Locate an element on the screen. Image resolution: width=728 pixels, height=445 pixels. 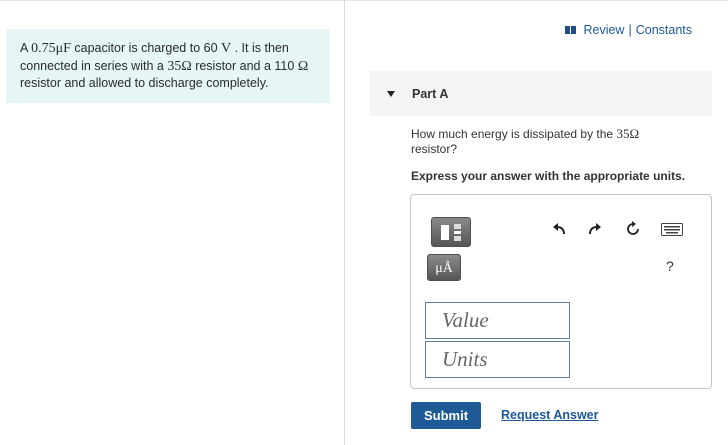
question-resistance: 35Ω is located at coordinates (628, 133).